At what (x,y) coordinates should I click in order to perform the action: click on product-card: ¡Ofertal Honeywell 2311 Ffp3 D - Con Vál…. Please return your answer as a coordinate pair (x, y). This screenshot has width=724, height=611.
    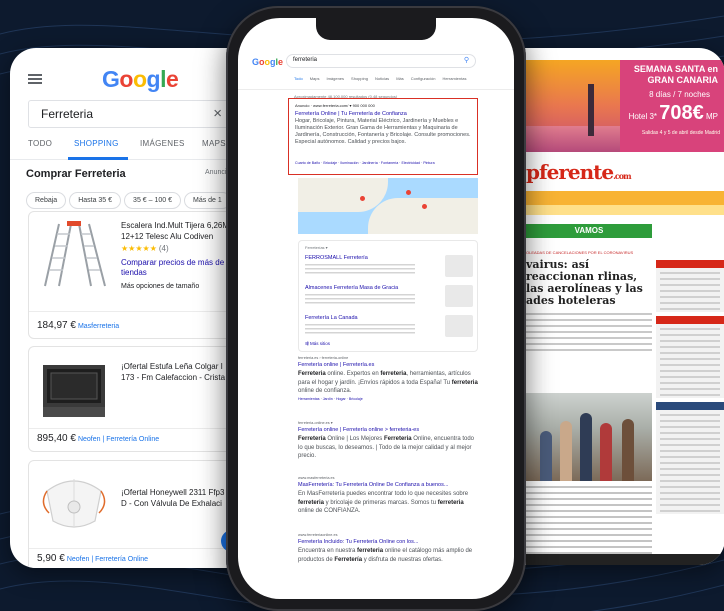
    Looking at the image, I should click on (131, 514).